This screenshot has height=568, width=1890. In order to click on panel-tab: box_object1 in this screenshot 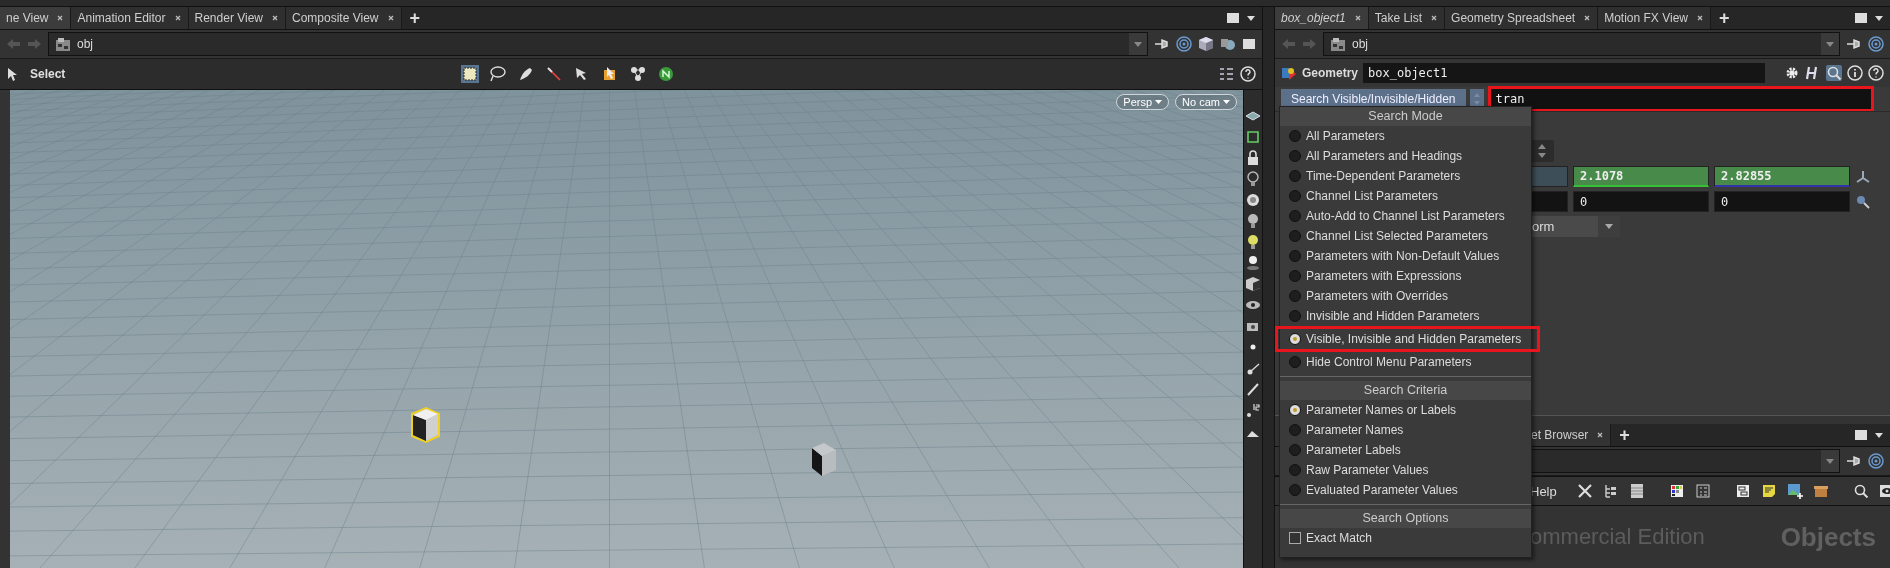, I will do `click(1322, 18)`.